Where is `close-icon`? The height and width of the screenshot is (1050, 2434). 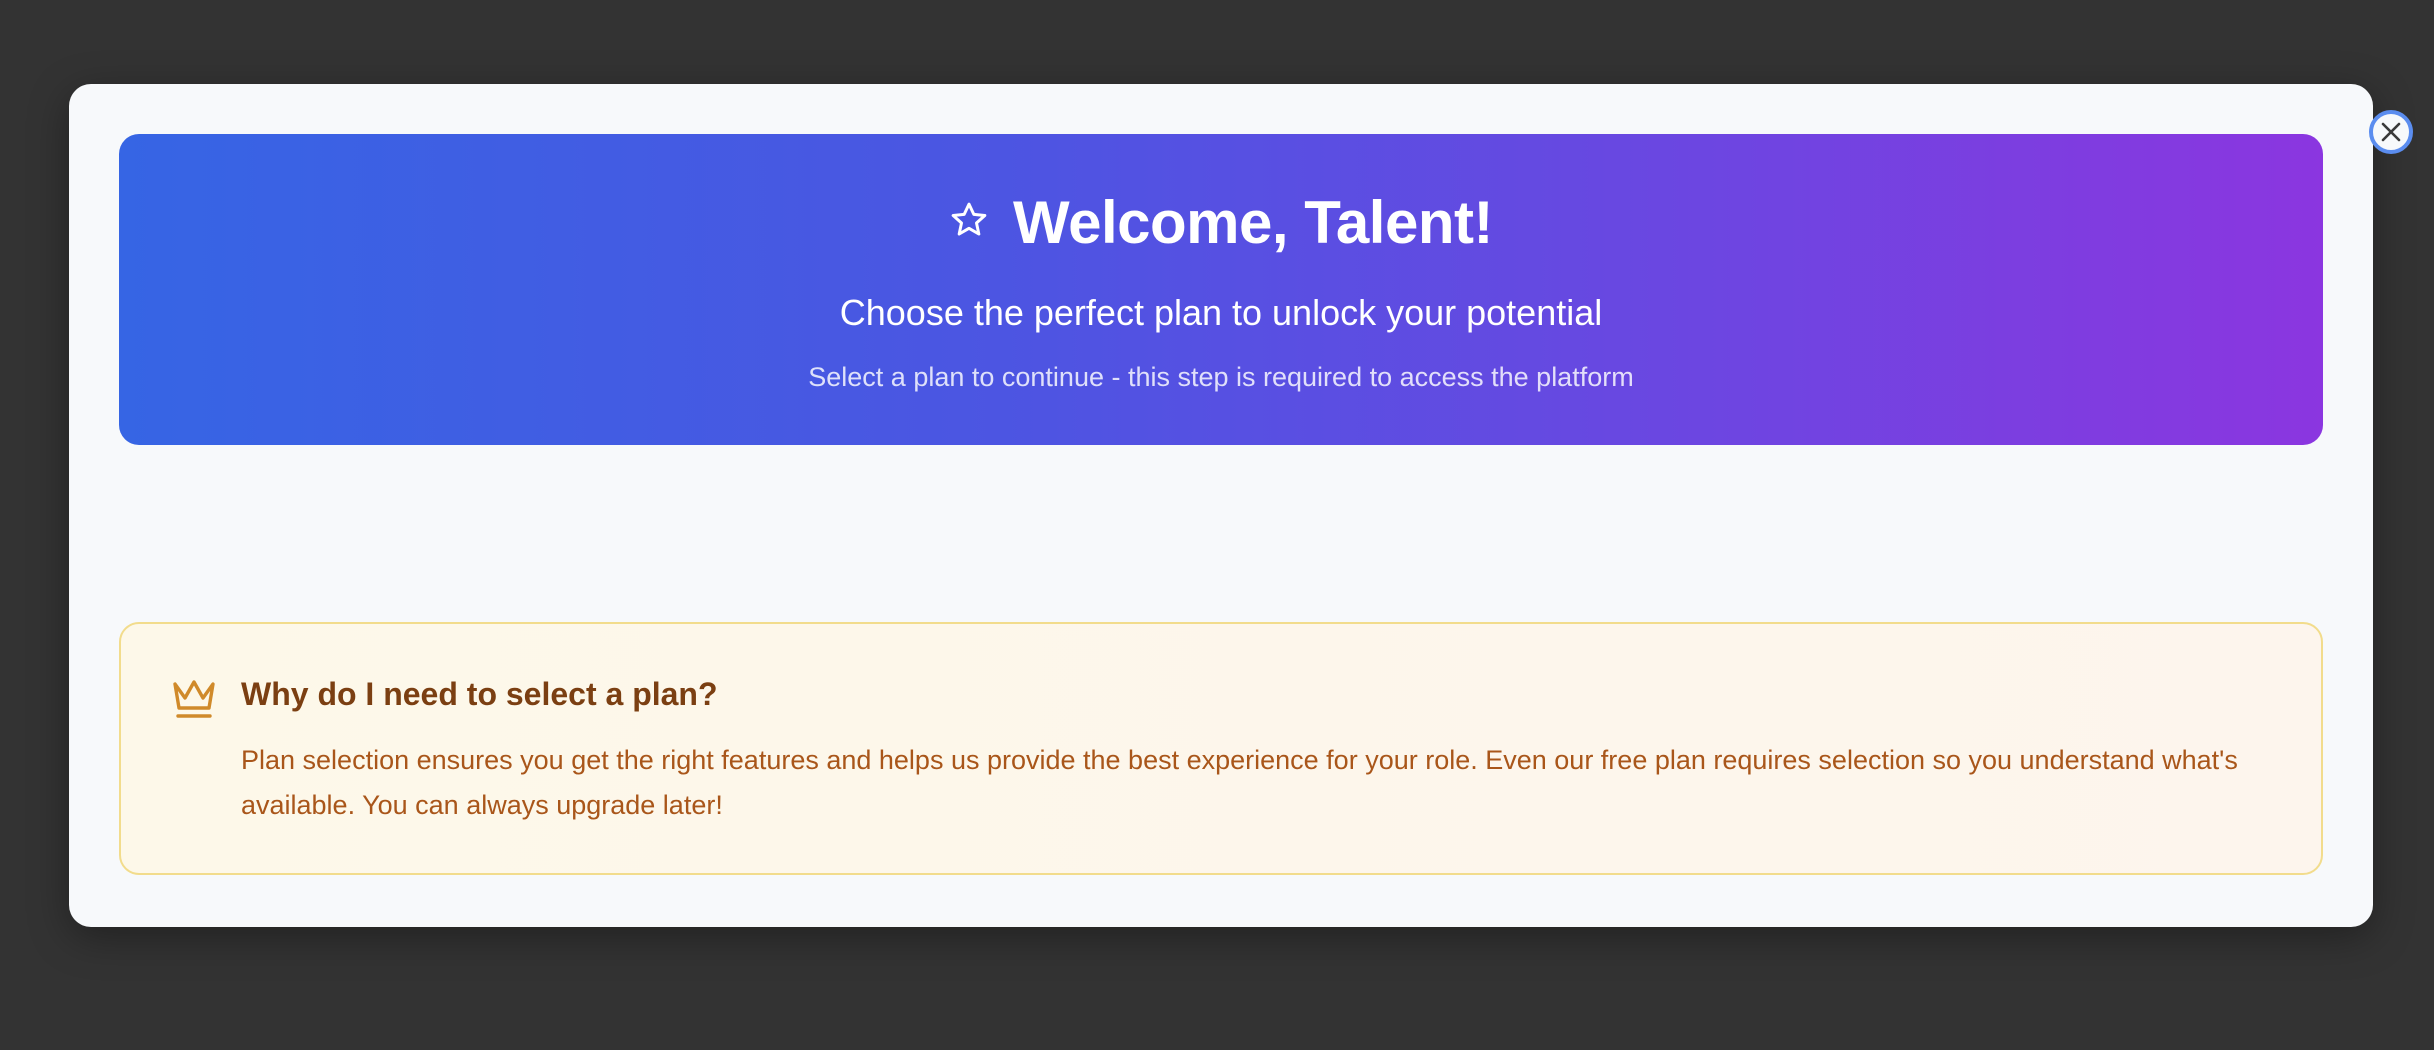
close-icon is located at coordinates (2391, 132).